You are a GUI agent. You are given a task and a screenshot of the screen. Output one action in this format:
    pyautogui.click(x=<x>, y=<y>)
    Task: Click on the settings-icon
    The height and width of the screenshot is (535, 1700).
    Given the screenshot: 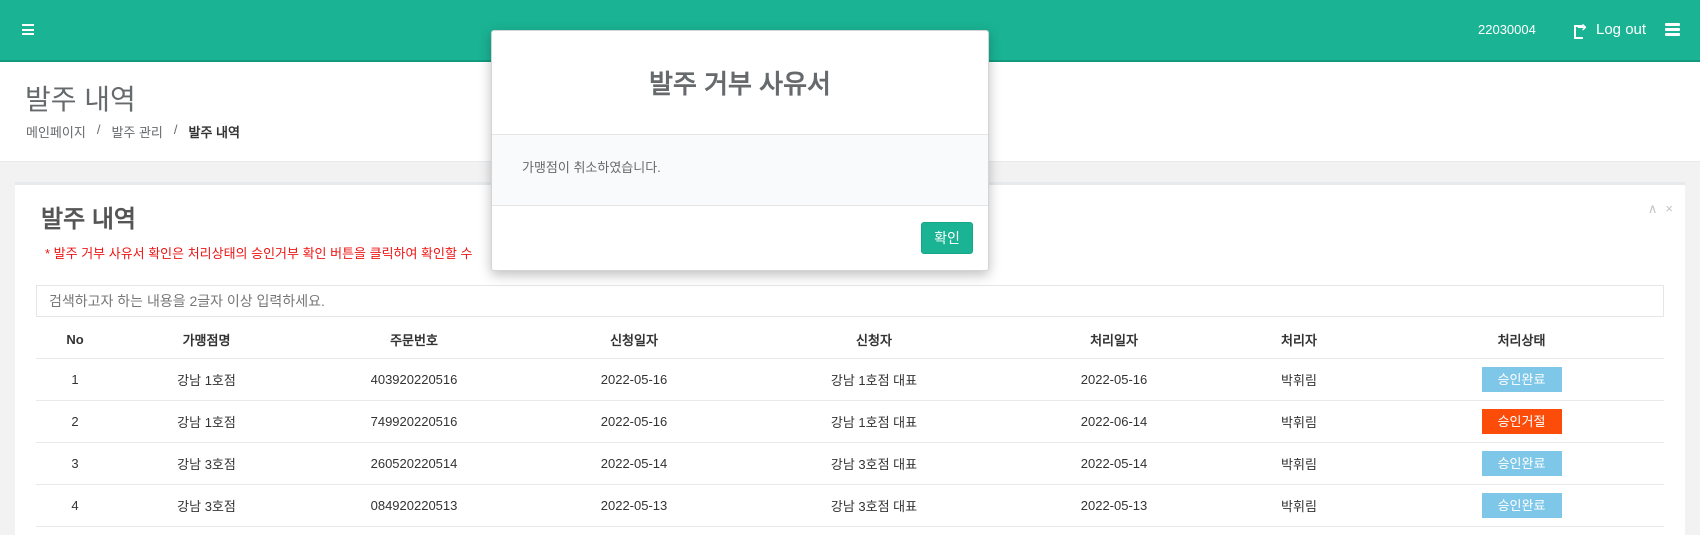 What is the action you would take?
    pyautogui.click(x=1672, y=29)
    